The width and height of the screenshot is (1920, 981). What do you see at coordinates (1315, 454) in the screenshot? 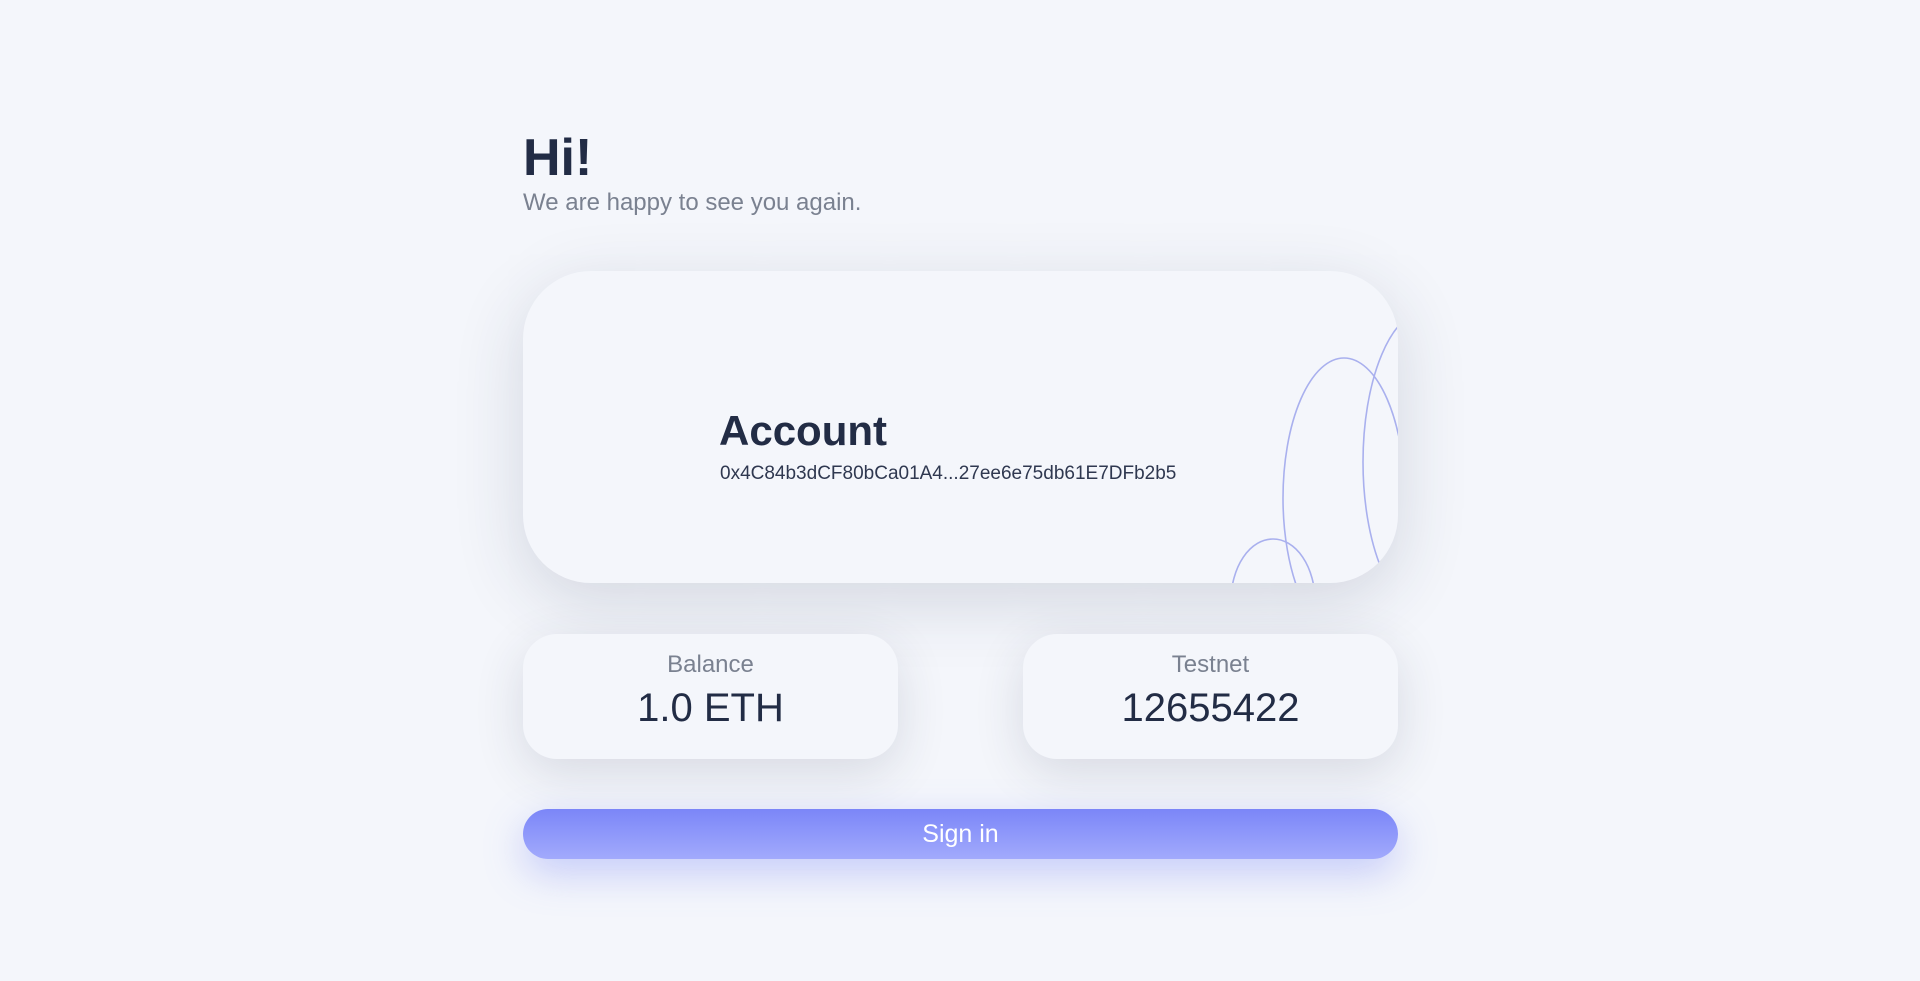
I see `card-wave-decoration` at bounding box center [1315, 454].